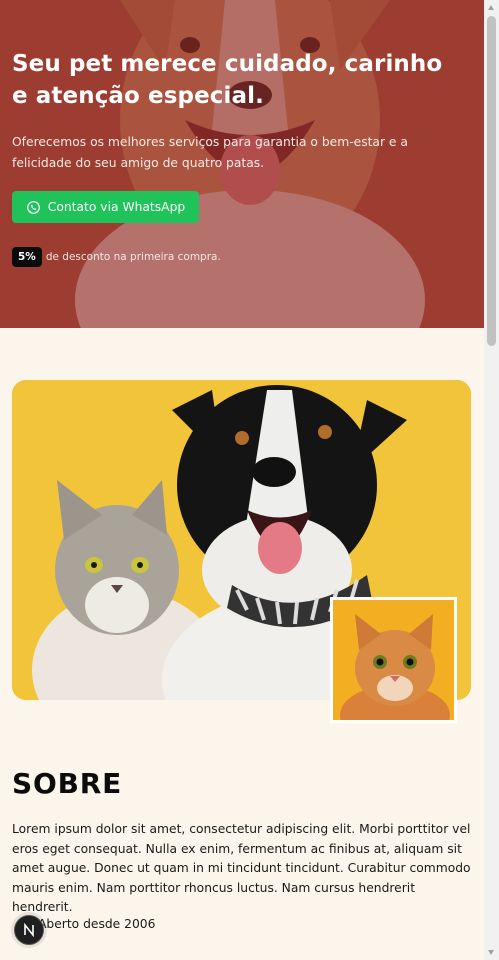 This screenshot has width=499, height=960. I want to click on whatsapp-button-label: Contato via WhatsApp, so click(116, 207).